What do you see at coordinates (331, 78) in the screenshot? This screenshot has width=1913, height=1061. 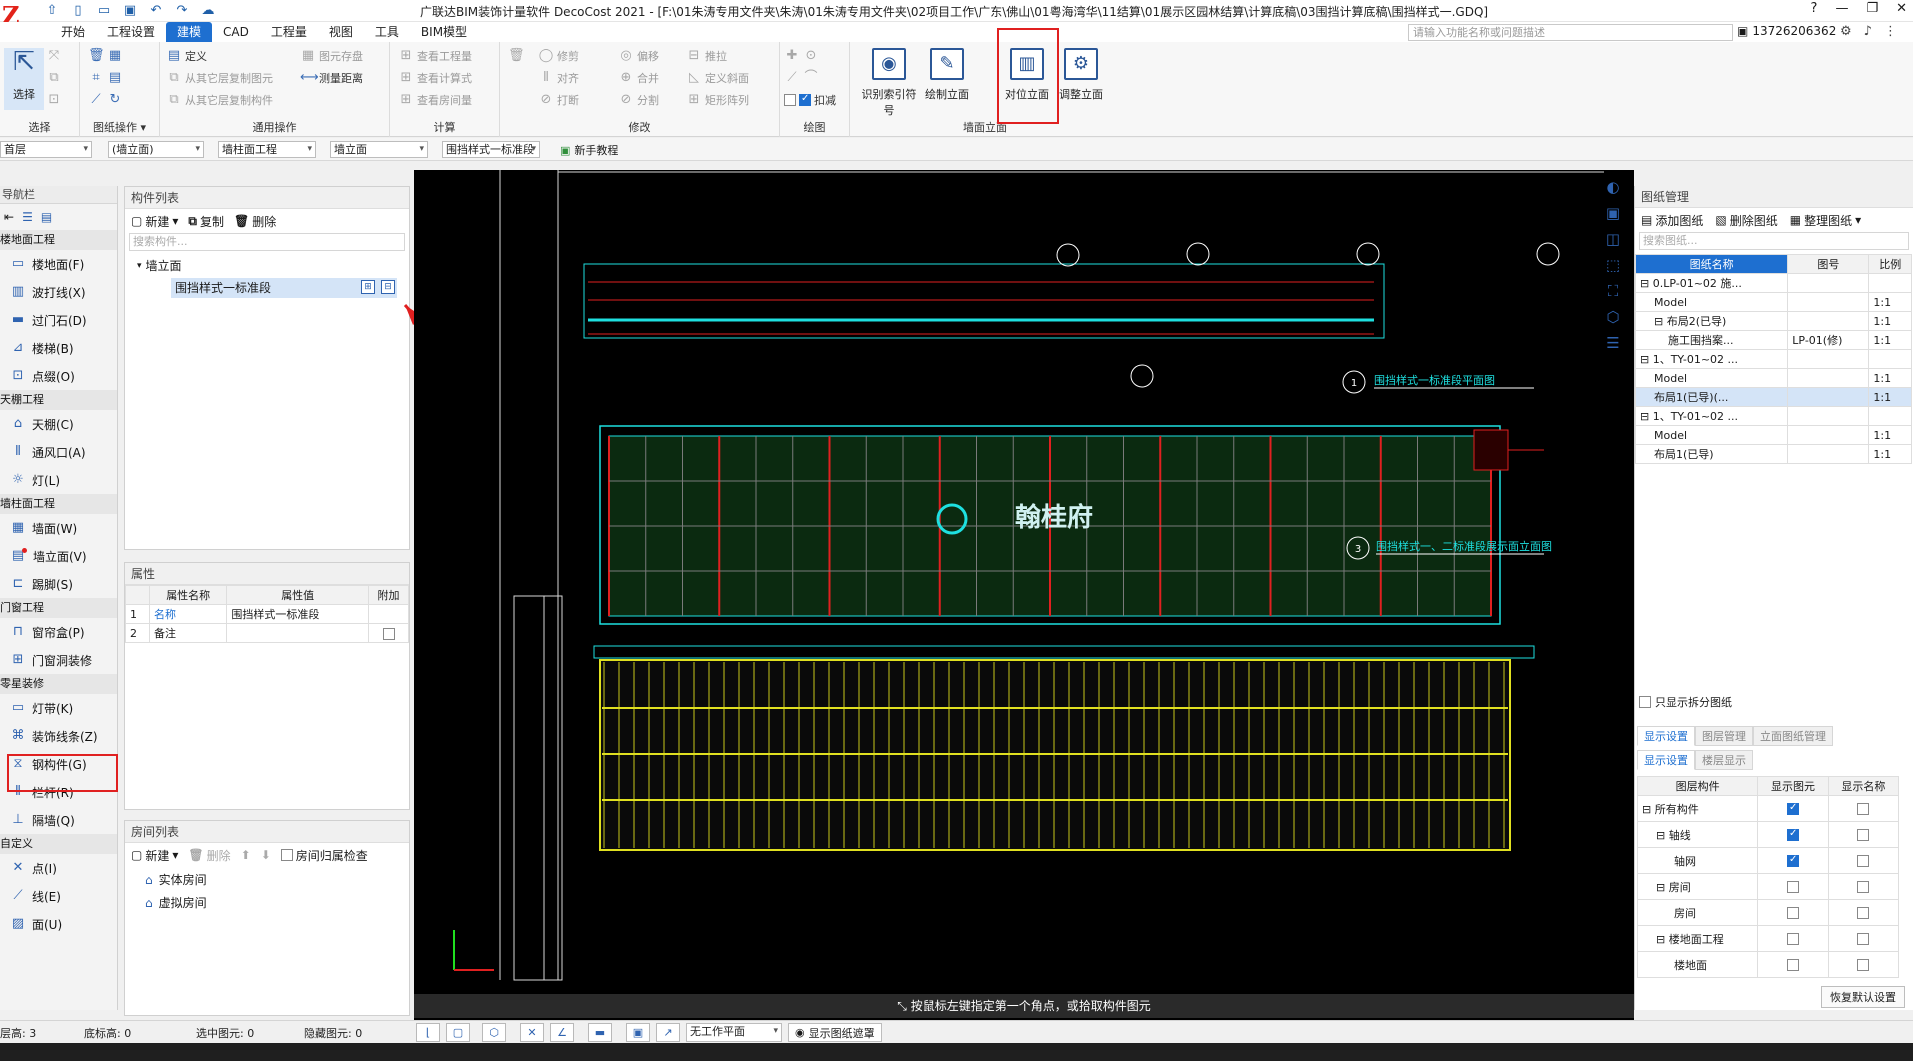 I see `measure-distance-button: ⟷ 测量距离` at bounding box center [331, 78].